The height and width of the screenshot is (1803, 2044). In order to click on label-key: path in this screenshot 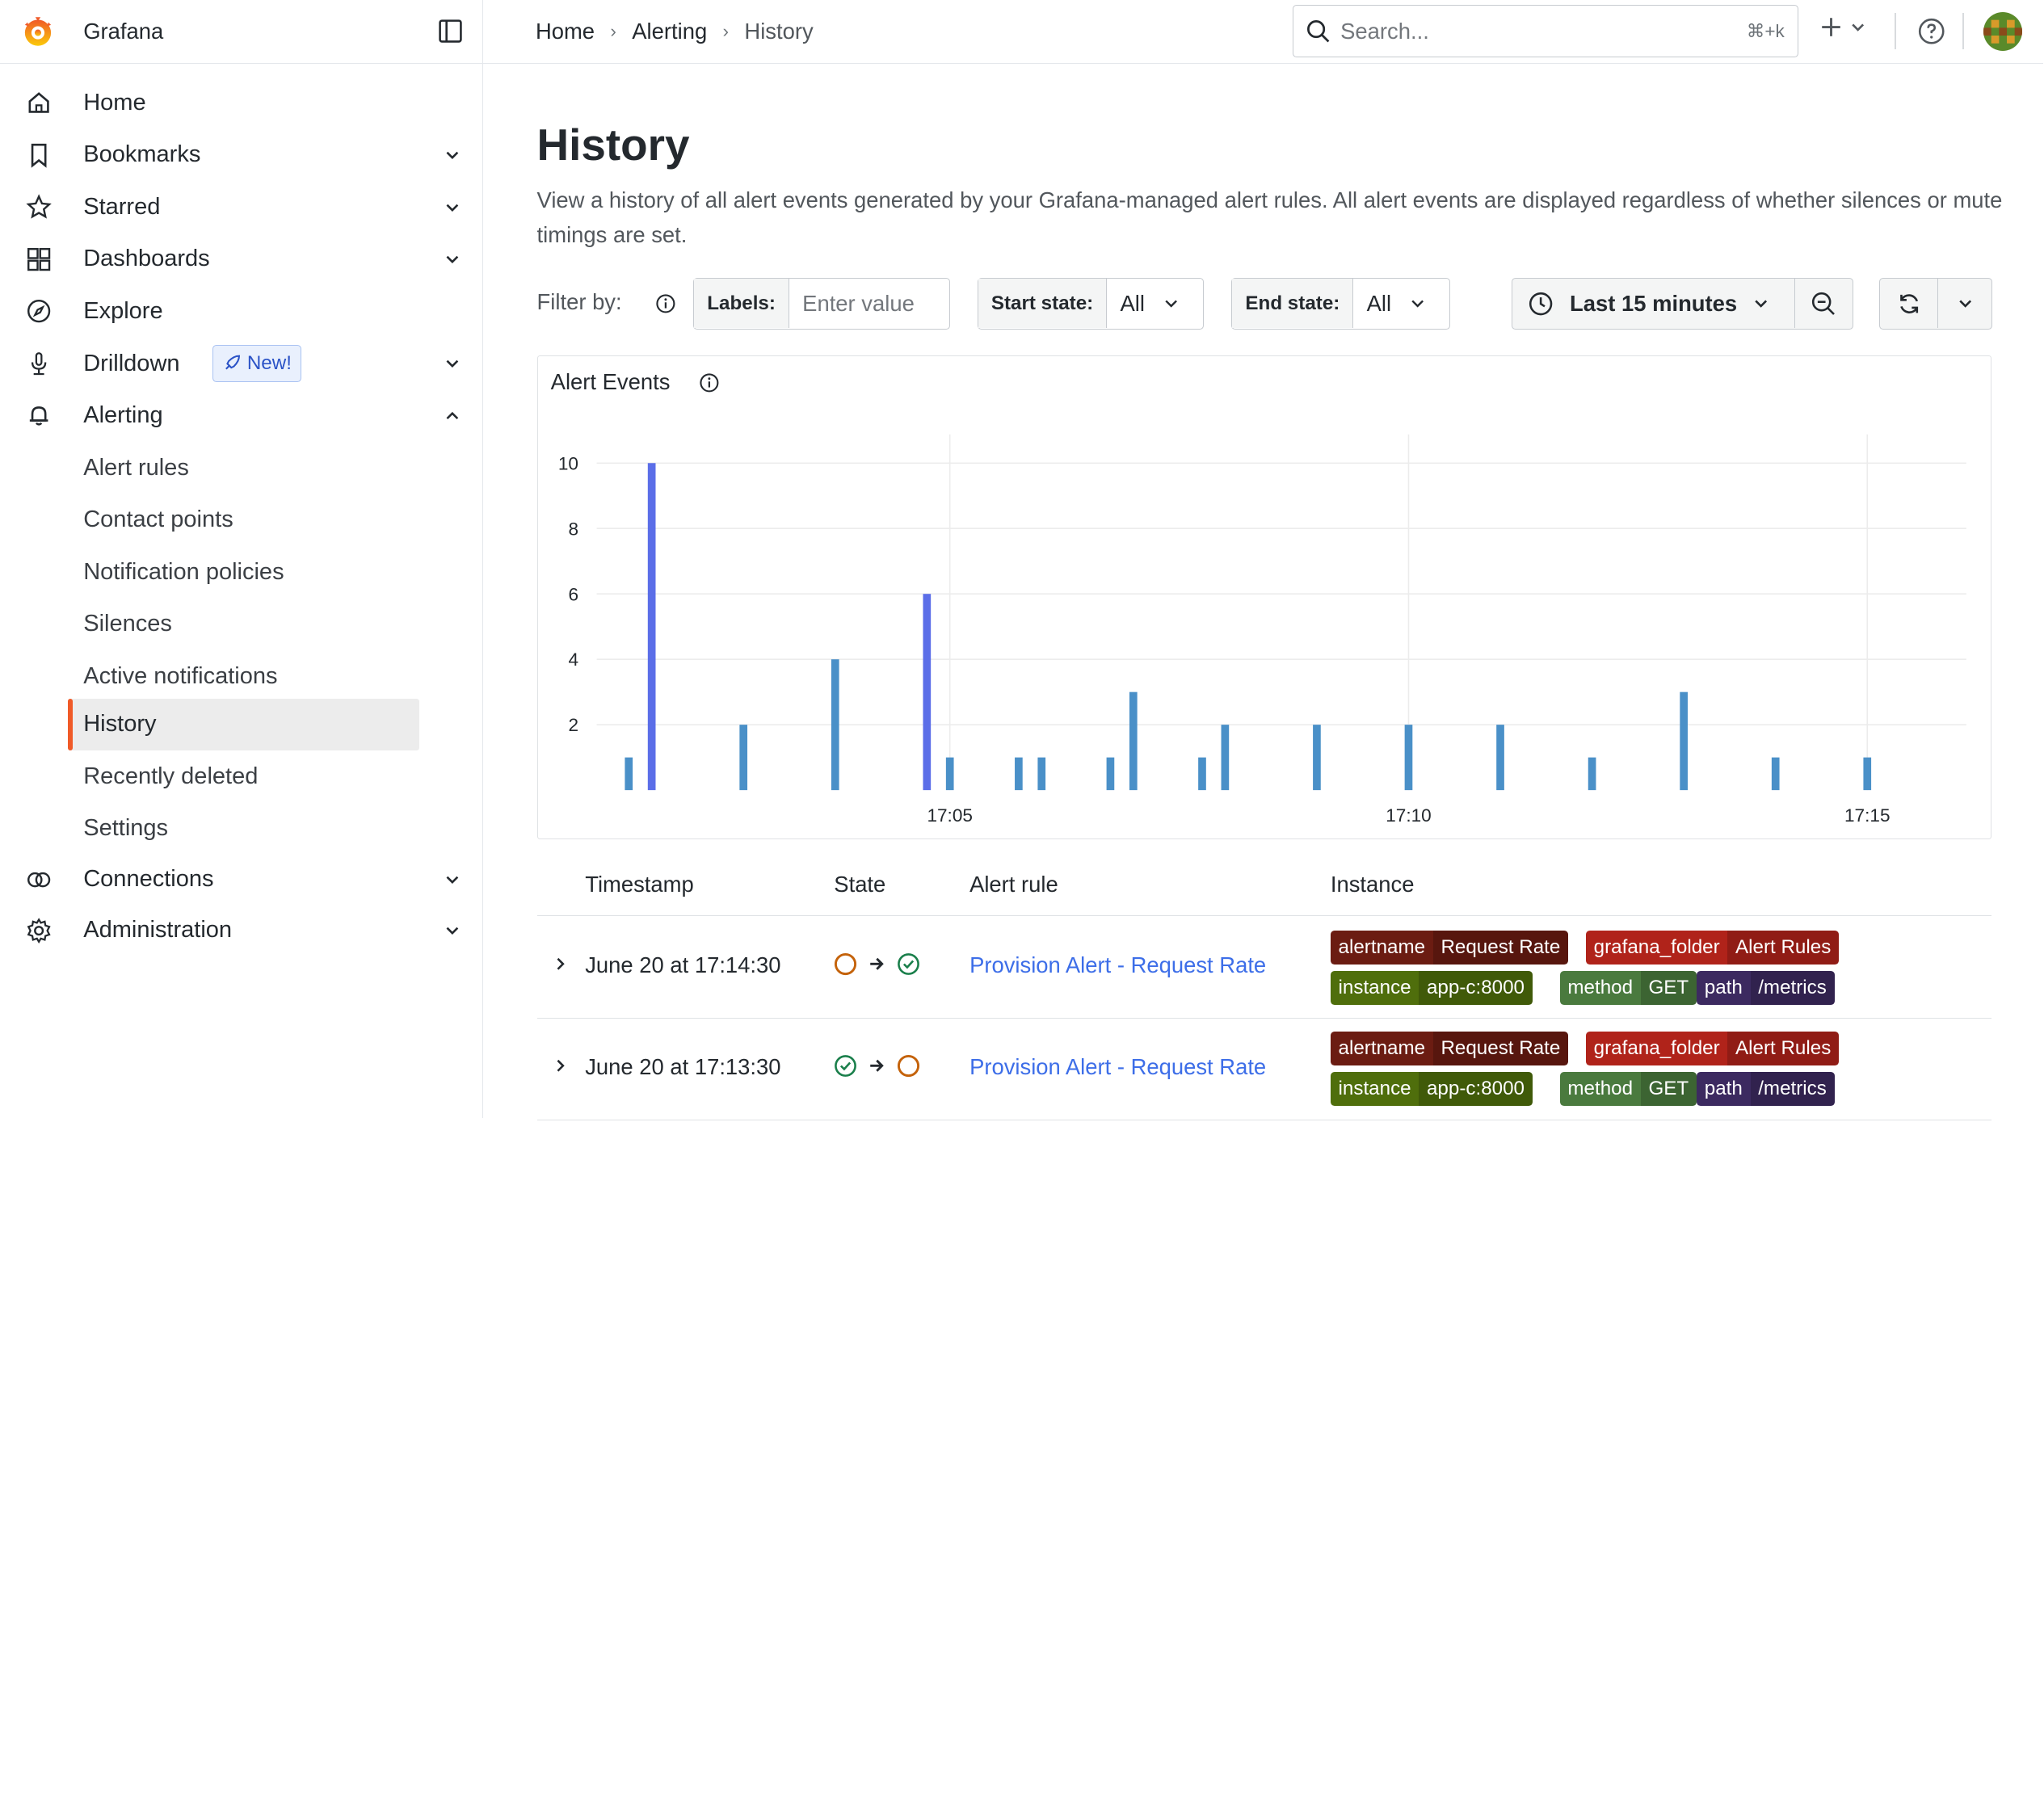, I will do `click(1723, 1089)`.